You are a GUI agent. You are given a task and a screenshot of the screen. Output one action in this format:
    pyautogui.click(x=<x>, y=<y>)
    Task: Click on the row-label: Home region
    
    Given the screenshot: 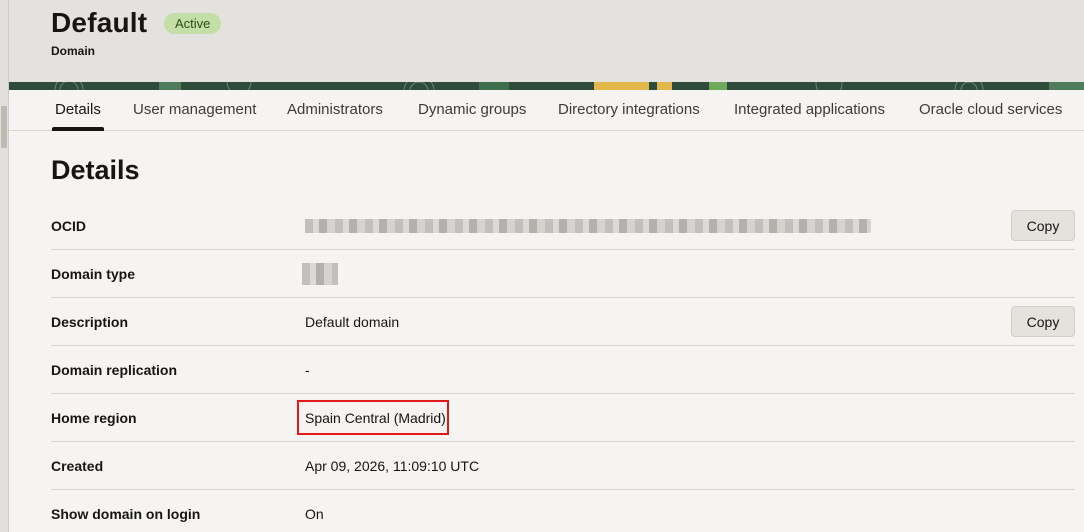 What is the action you would take?
    pyautogui.click(x=94, y=418)
    